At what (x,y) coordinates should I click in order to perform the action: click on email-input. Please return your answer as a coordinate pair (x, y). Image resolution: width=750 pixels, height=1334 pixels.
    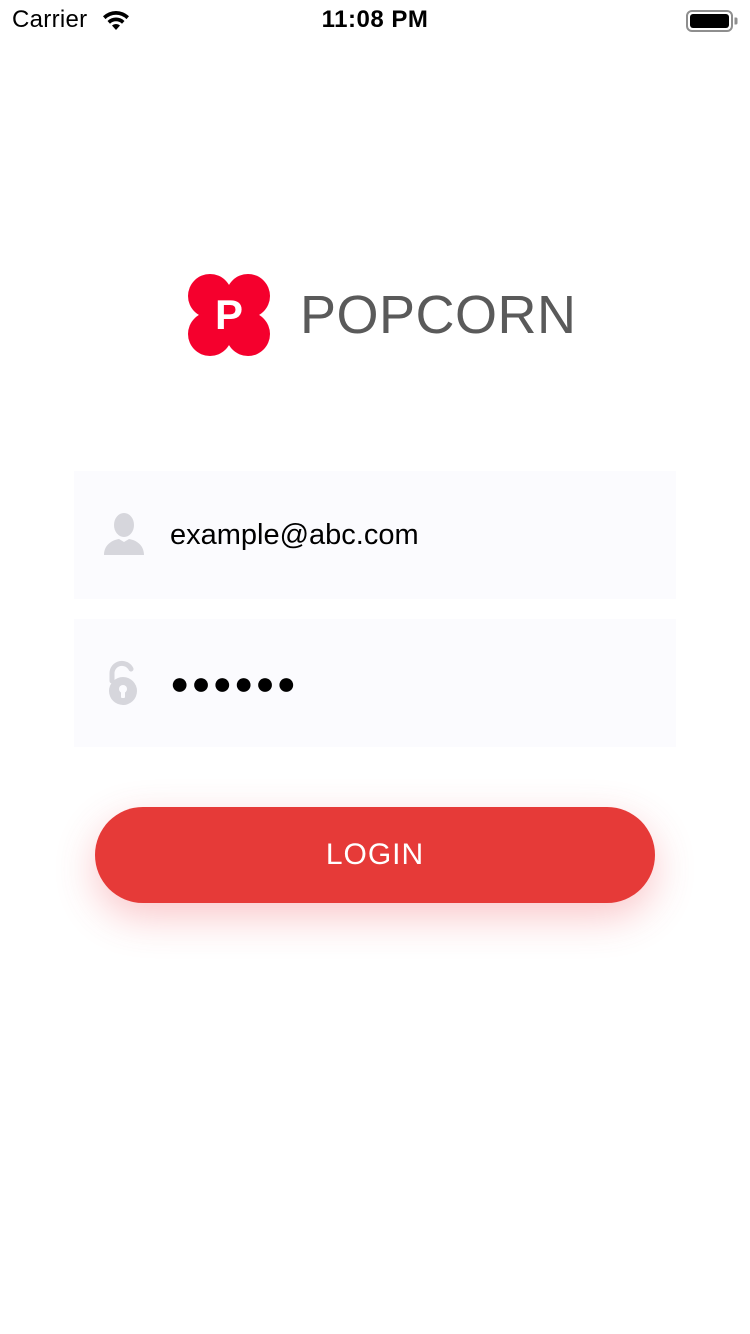
    Looking at the image, I should click on (410, 535).